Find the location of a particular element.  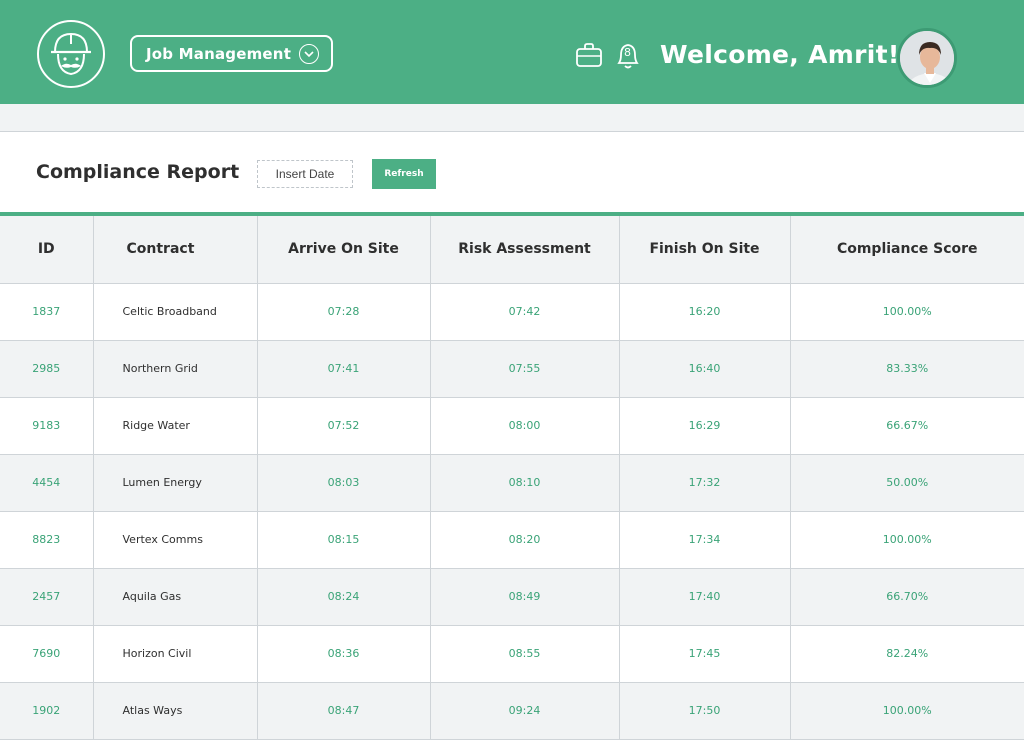

cell-risk: 08:10 is located at coordinates (525, 483).